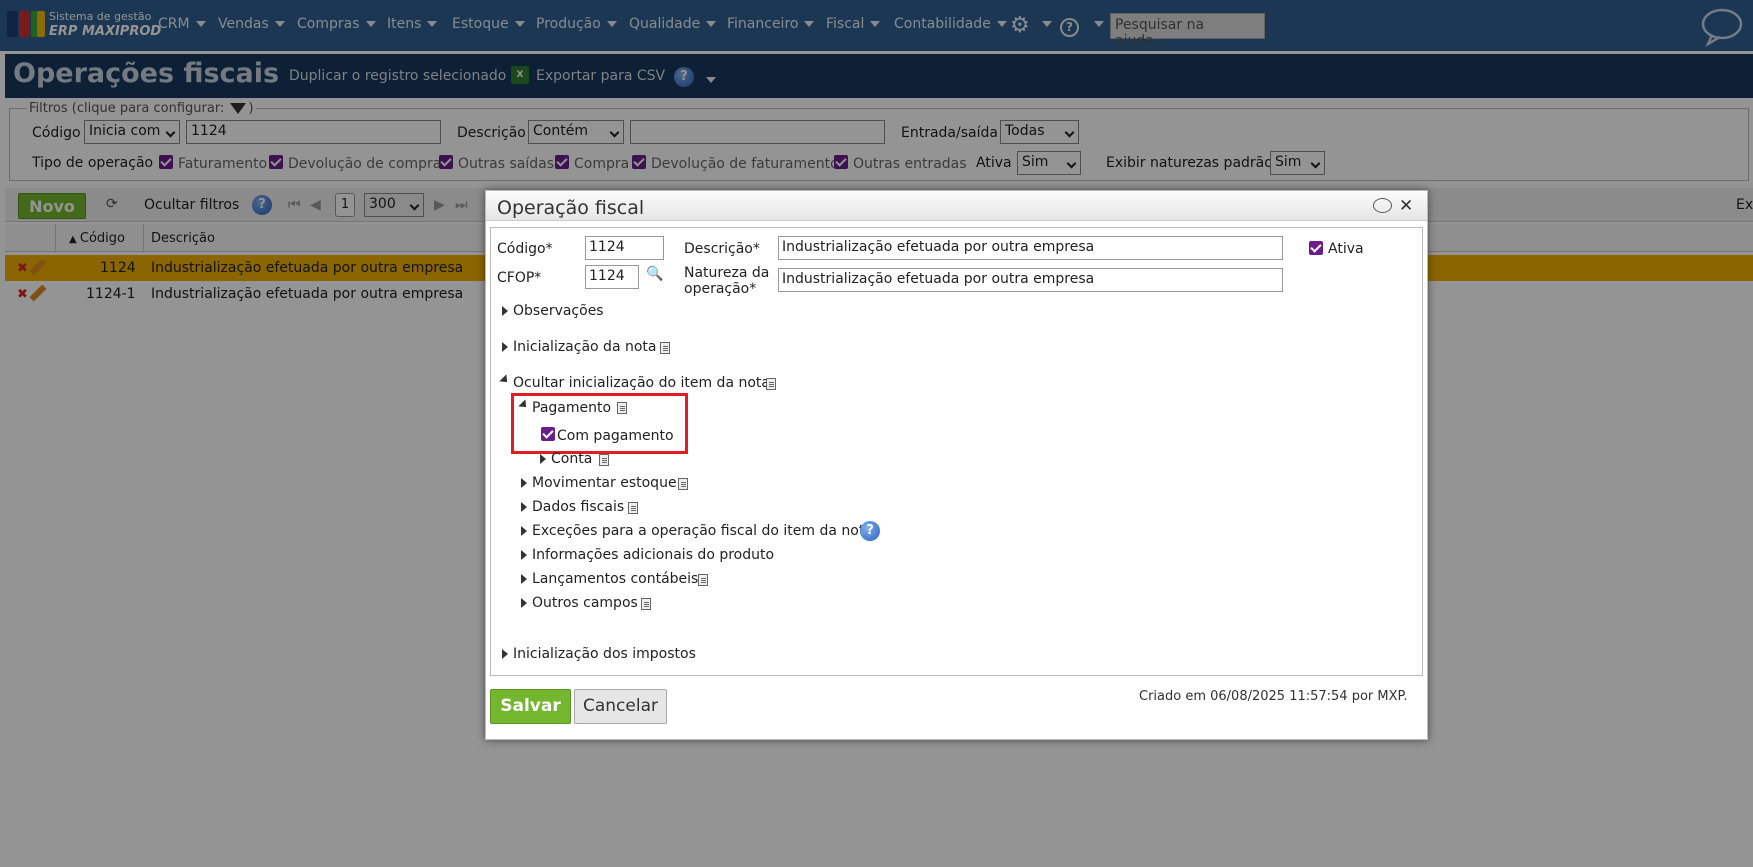 The height and width of the screenshot is (867, 1753). I want to click on codigo-label: Código*, so click(525, 249).